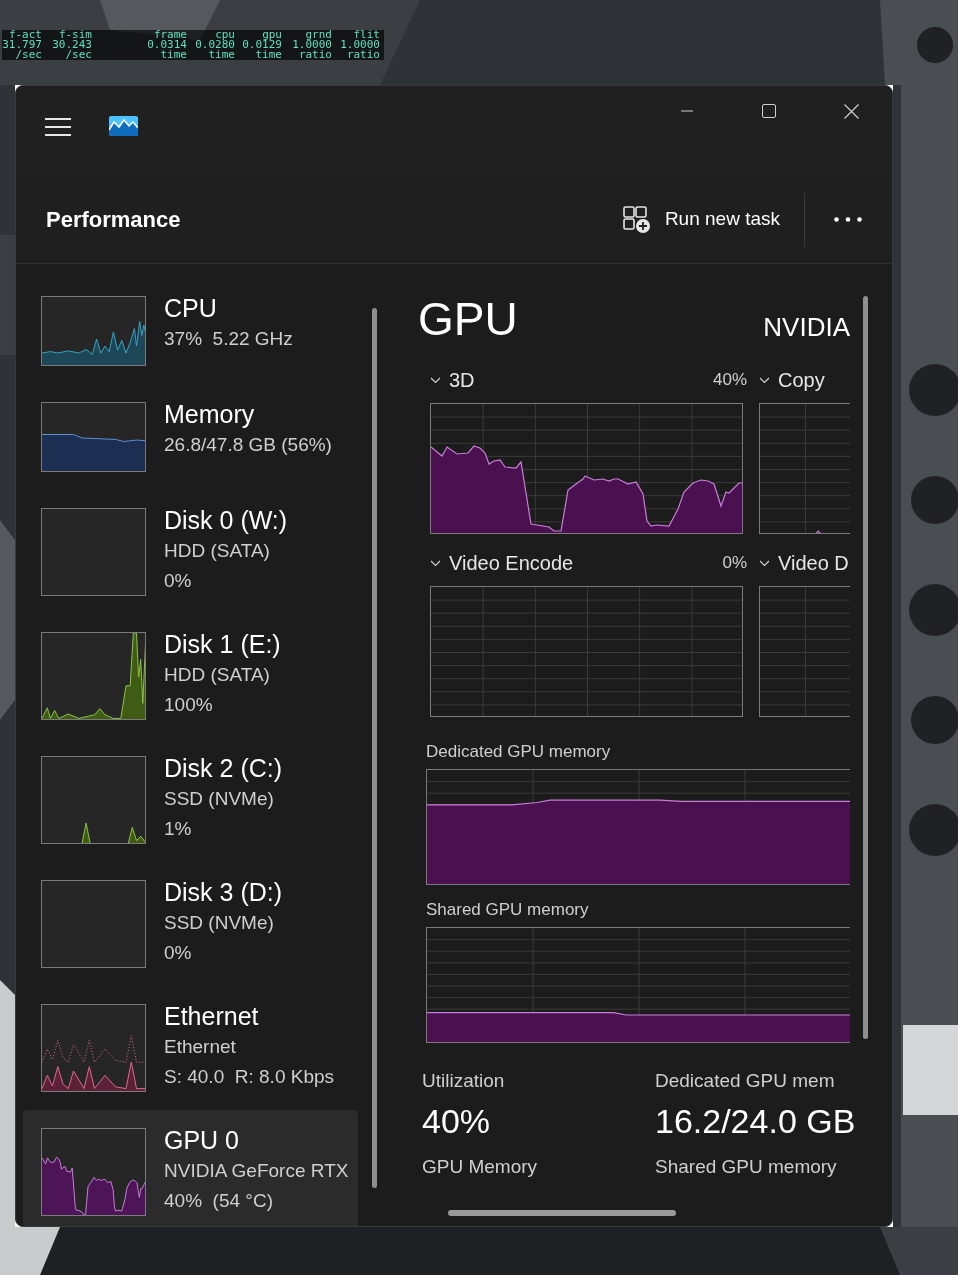 Image resolution: width=958 pixels, height=1275 pixels. I want to click on sidebar-item: Disk 1 (E:) HDD (SATA) 100%, so click(190, 676).